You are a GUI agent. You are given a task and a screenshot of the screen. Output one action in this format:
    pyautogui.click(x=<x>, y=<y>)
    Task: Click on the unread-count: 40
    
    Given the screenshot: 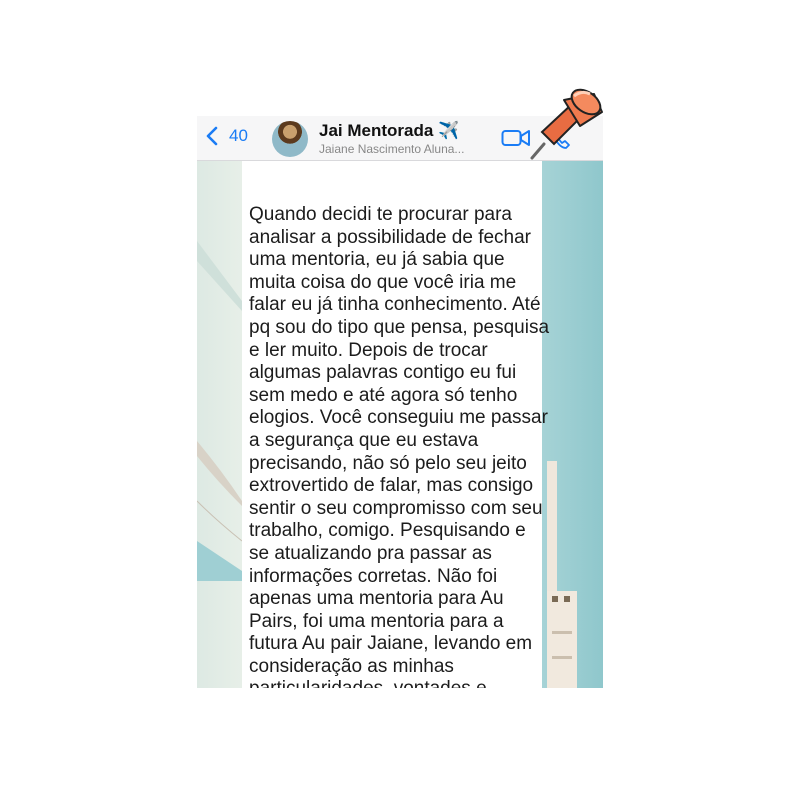 What is the action you would take?
    pyautogui.click(x=238, y=135)
    